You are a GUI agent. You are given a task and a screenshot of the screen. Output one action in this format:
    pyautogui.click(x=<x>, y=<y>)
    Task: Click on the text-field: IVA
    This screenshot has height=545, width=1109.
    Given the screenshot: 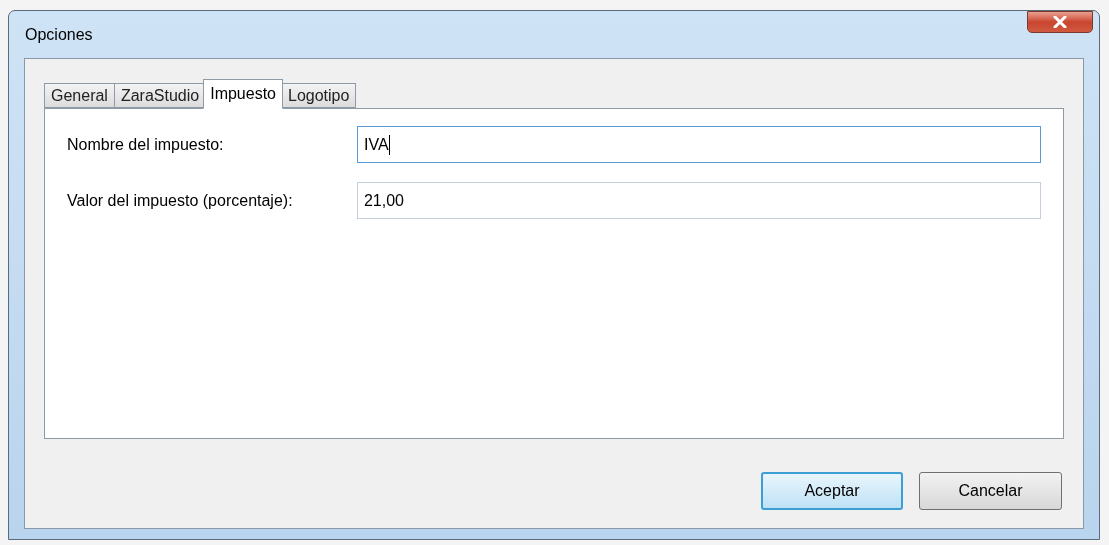 What is the action you would take?
    pyautogui.click(x=698, y=144)
    